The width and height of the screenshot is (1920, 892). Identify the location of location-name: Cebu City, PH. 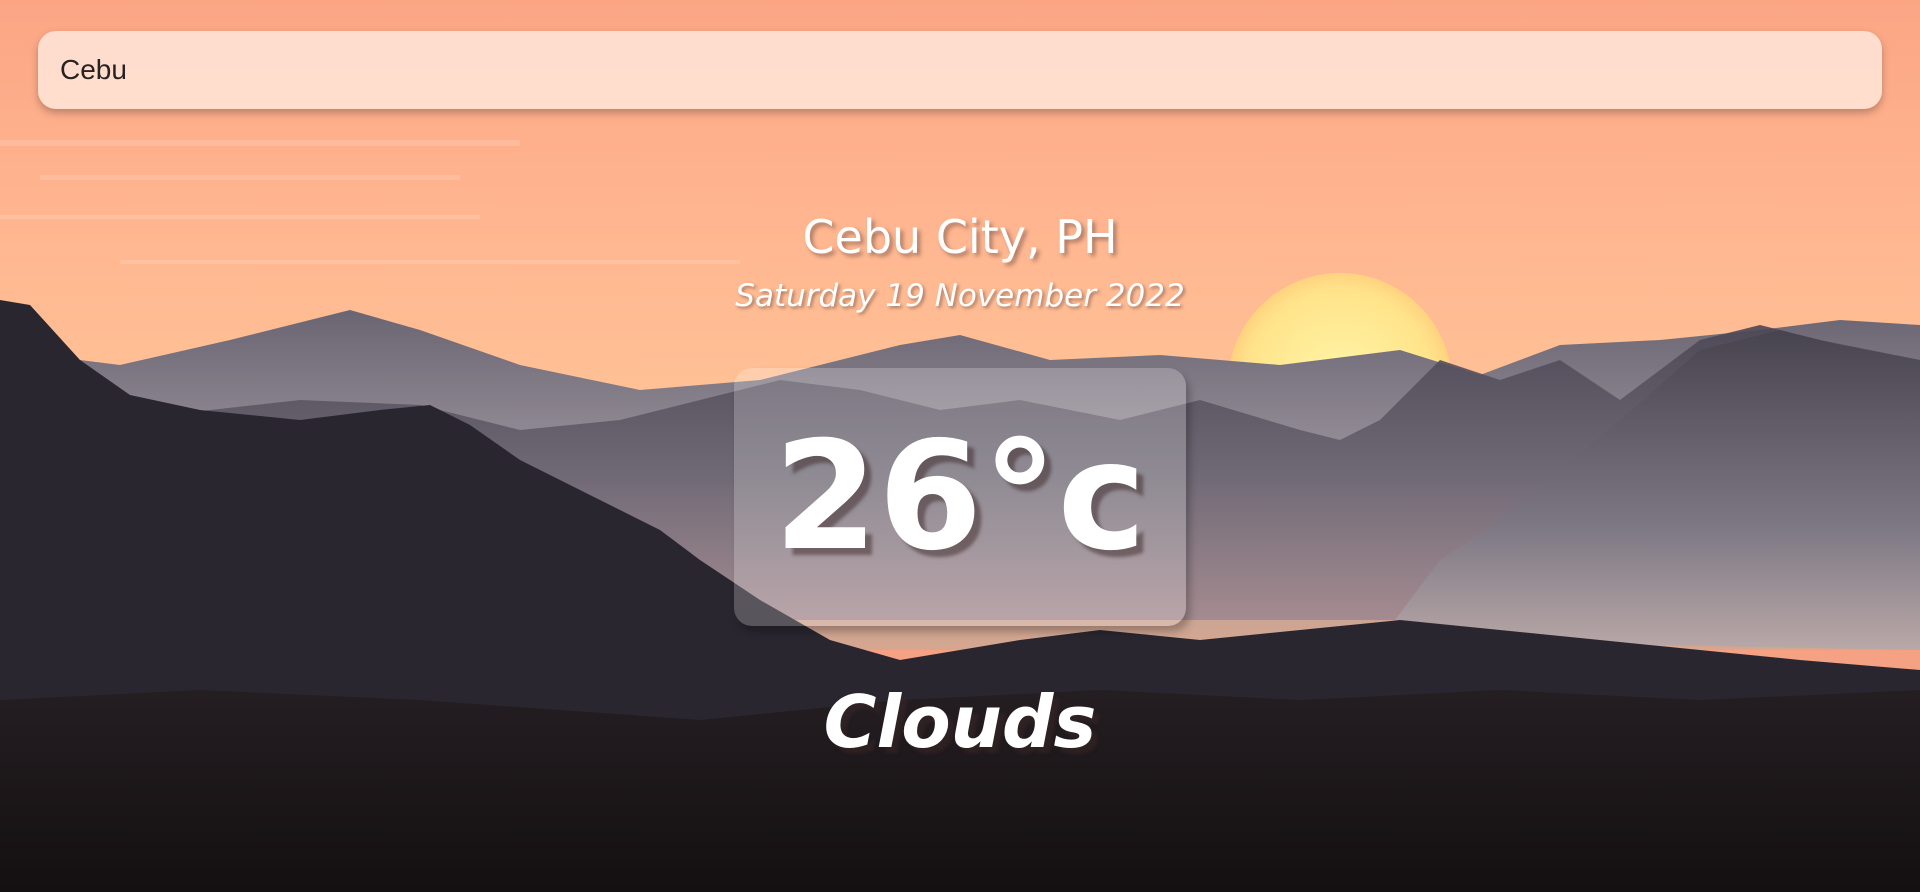
(960, 237).